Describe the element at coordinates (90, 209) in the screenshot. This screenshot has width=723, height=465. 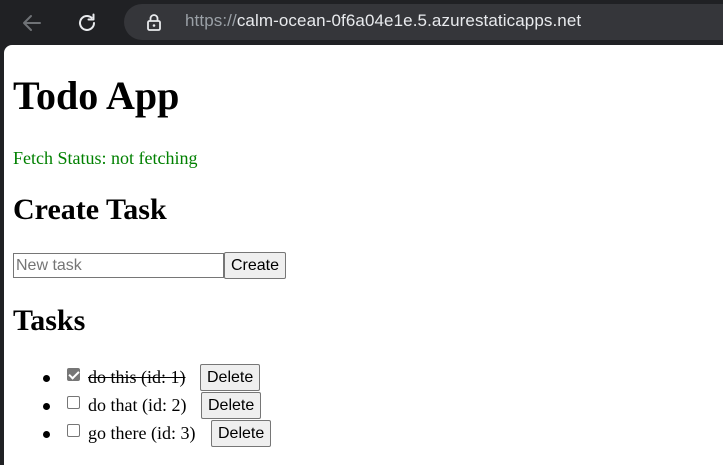
I see `create-task-heading: Create Task` at that location.